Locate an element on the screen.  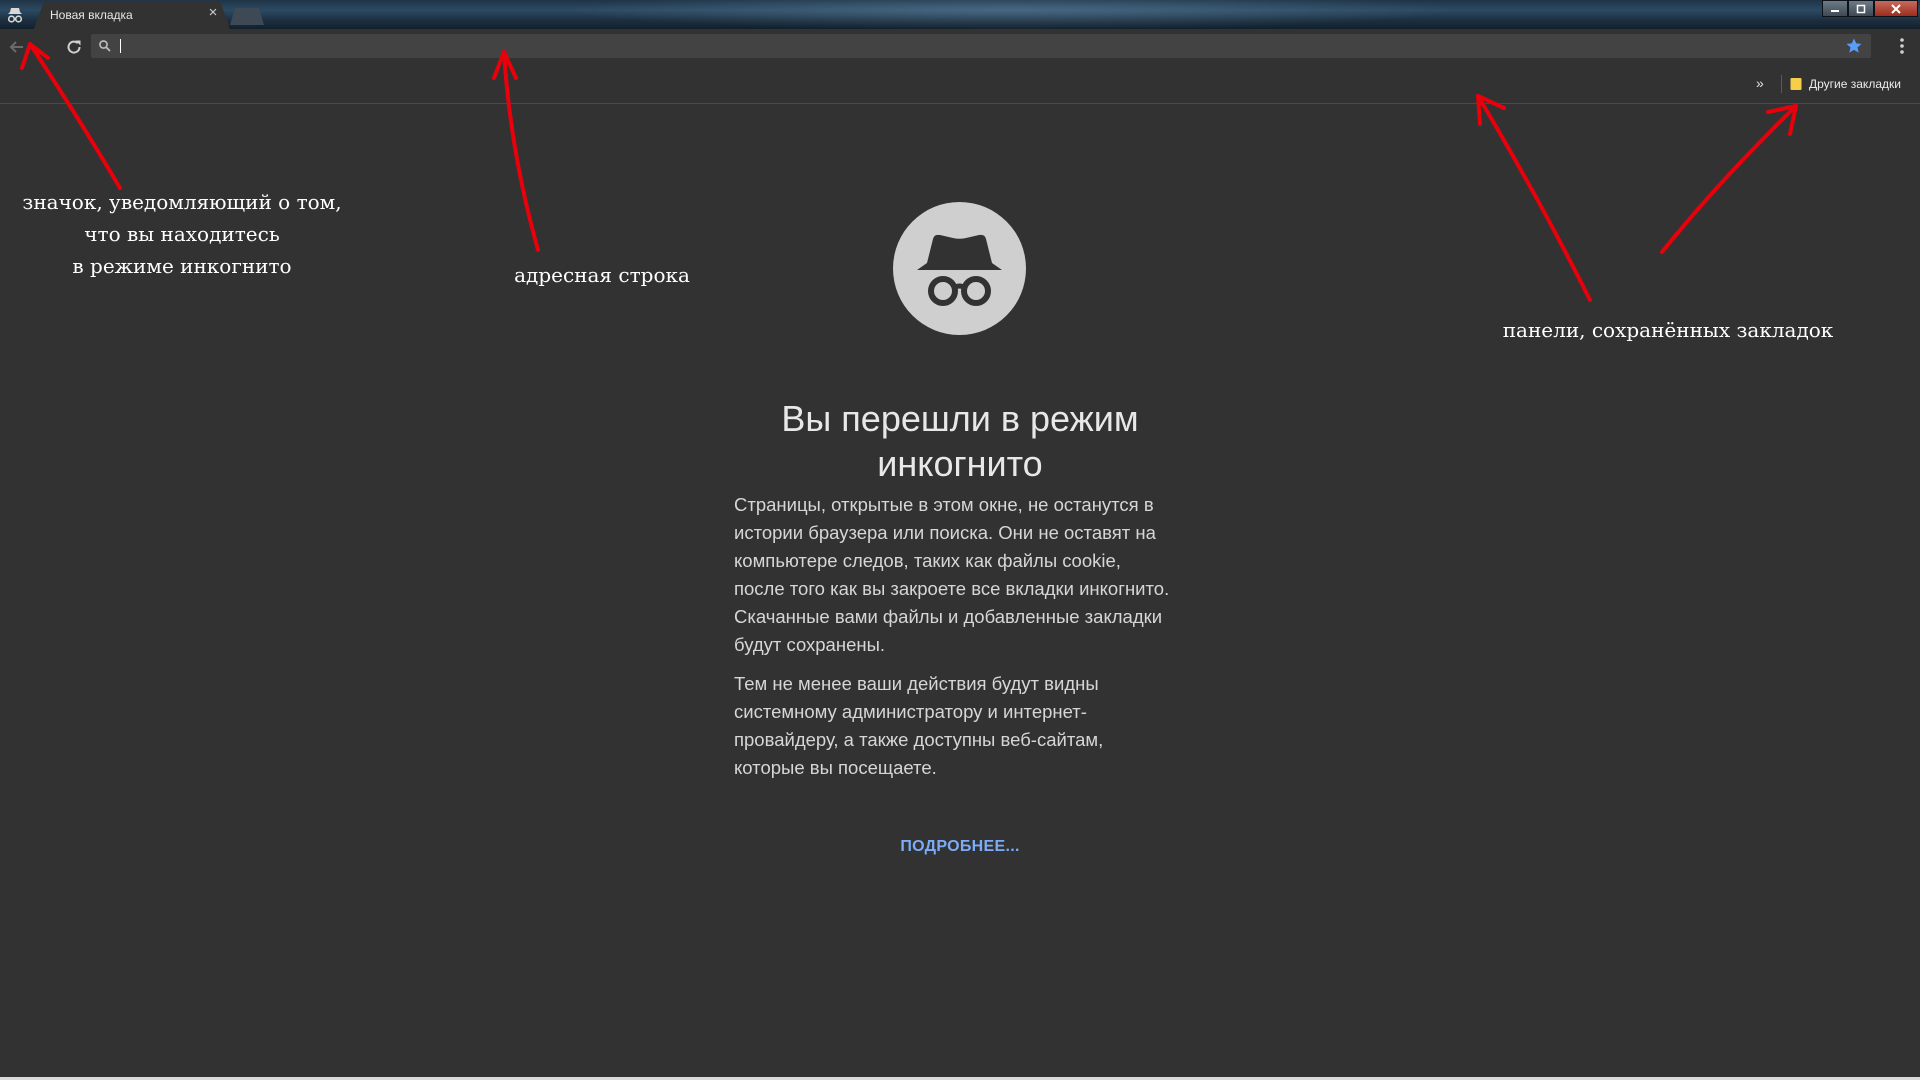
title-bar-glow is located at coordinates (1010, 14).